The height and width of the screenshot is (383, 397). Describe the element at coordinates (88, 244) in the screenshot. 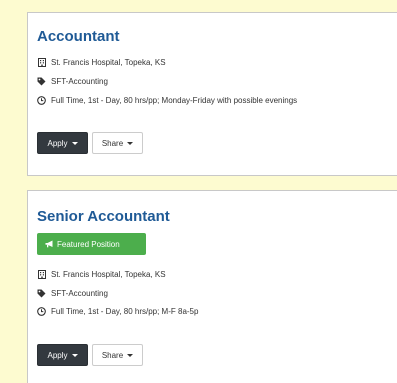

I see `featured-badge-text: Featured Position` at that location.